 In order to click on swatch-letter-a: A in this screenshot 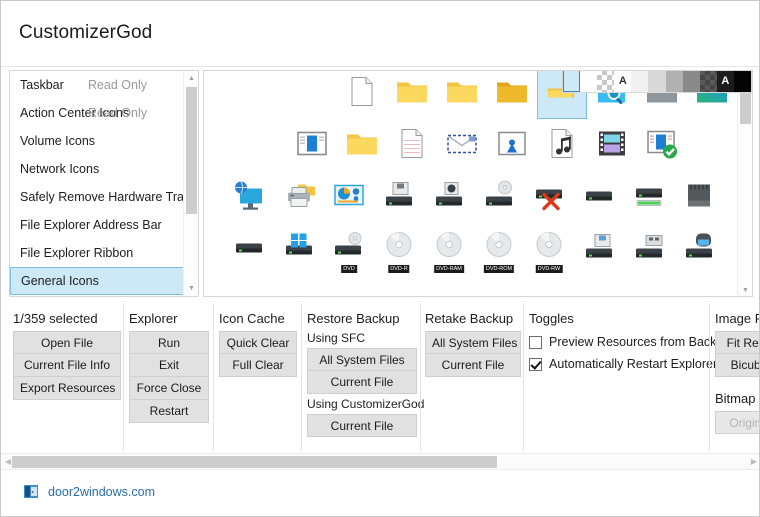, I will do `click(725, 81)`.